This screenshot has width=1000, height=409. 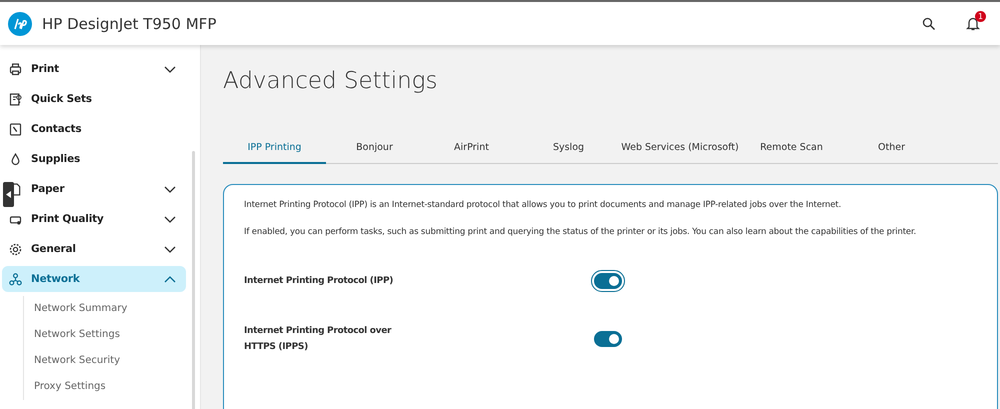 I want to click on network-icon, so click(x=15, y=279).